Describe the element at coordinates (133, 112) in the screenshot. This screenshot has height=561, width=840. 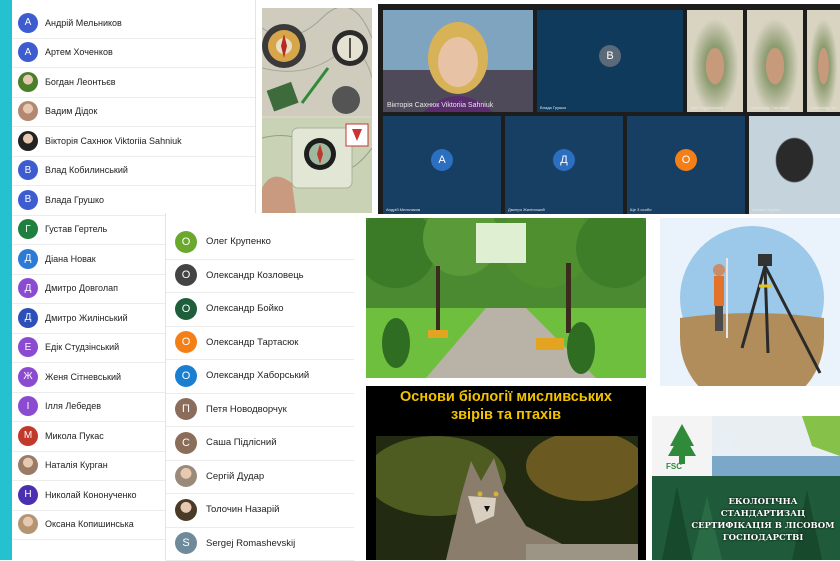
I see `participant-row: Вадим Дідок` at that location.